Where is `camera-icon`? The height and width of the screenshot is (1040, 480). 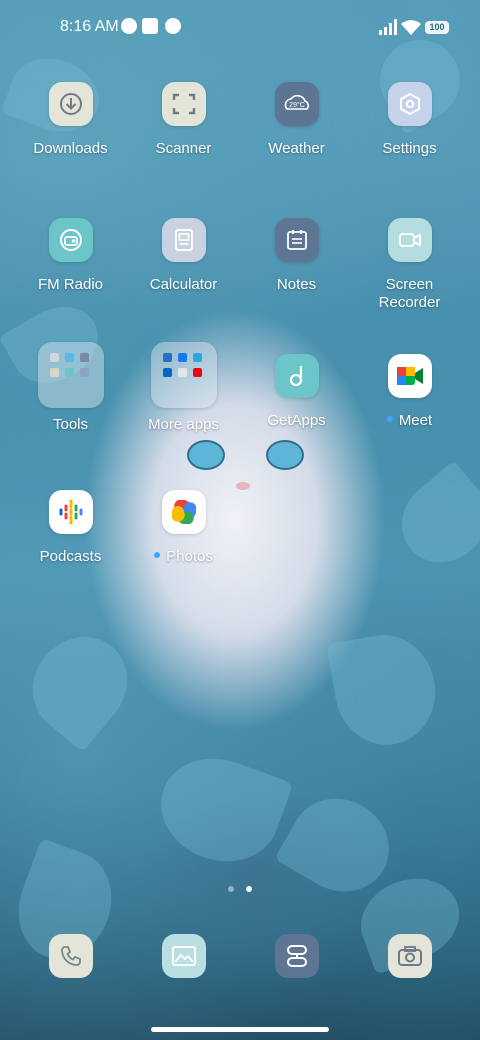
camera-icon is located at coordinates (410, 956).